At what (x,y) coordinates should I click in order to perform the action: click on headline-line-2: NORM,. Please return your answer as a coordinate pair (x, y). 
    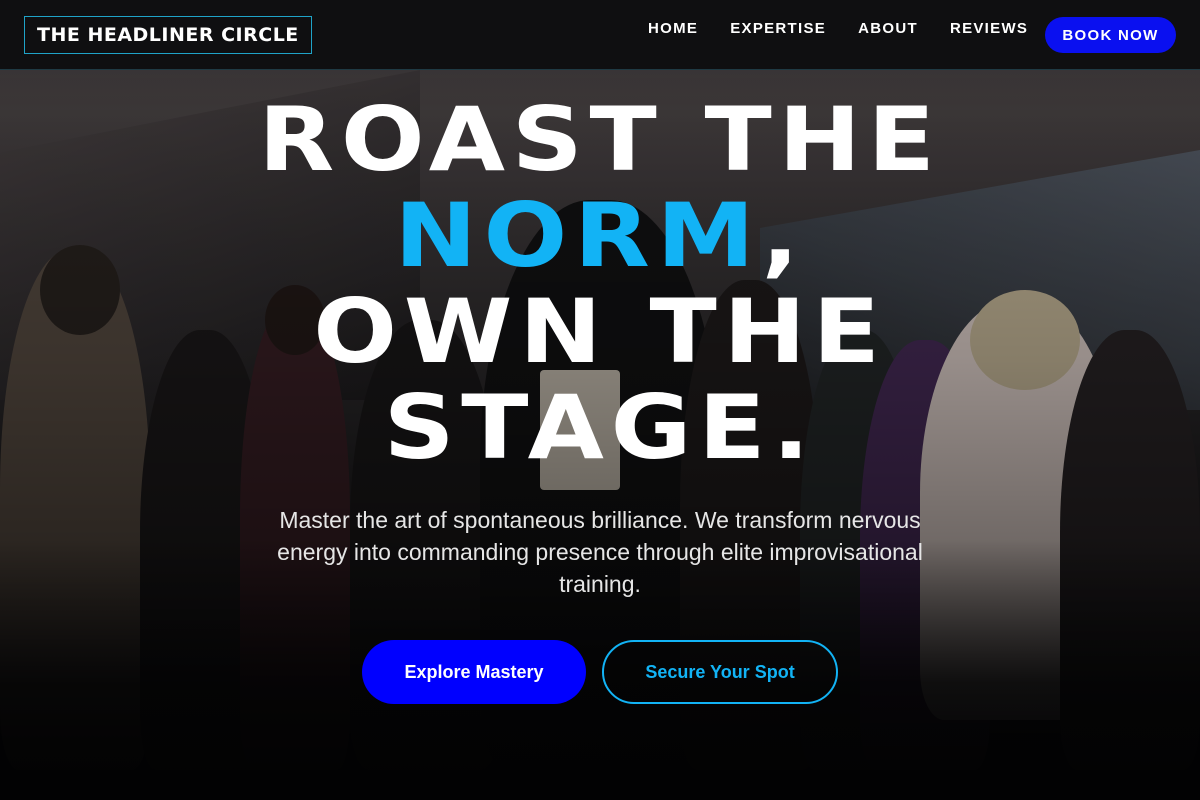
    Looking at the image, I should click on (600, 236).